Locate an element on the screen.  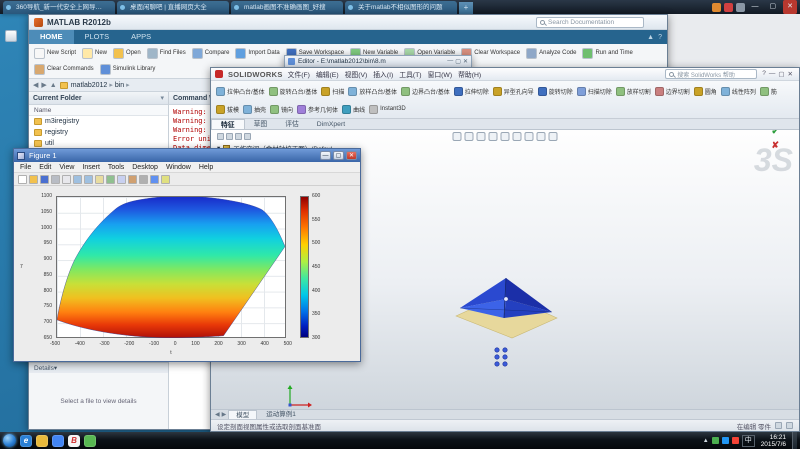
ribbon-button: 线性阵列 is located at coordinates (738, 91).